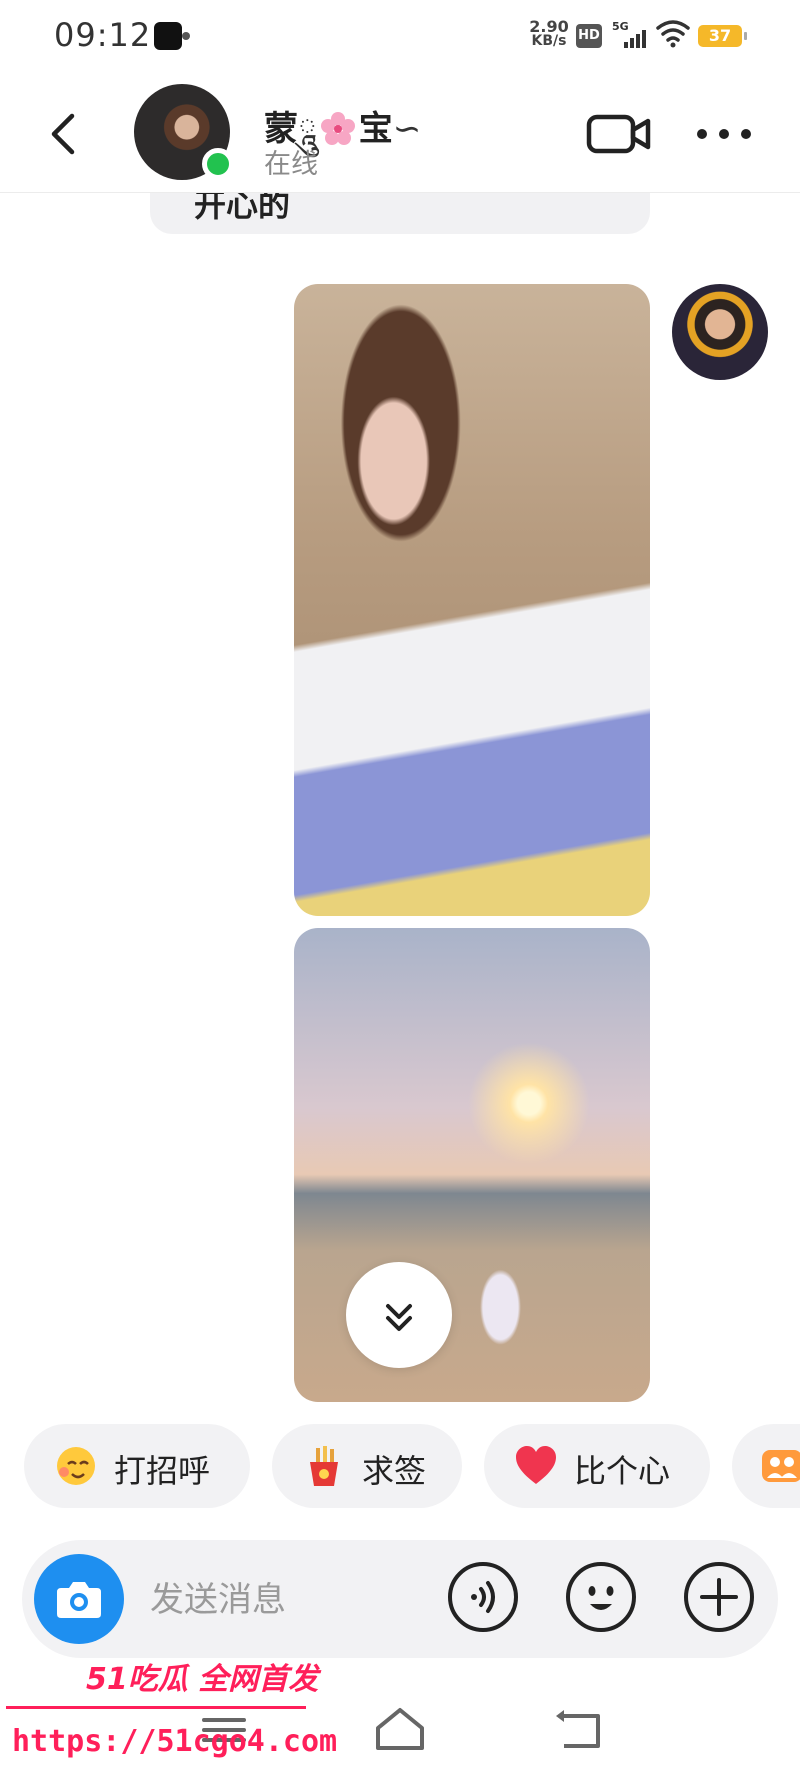 This screenshot has height=1778, width=800. What do you see at coordinates (65, 134) in the screenshot?
I see `back-arrow-icon` at bounding box center [65, 134].